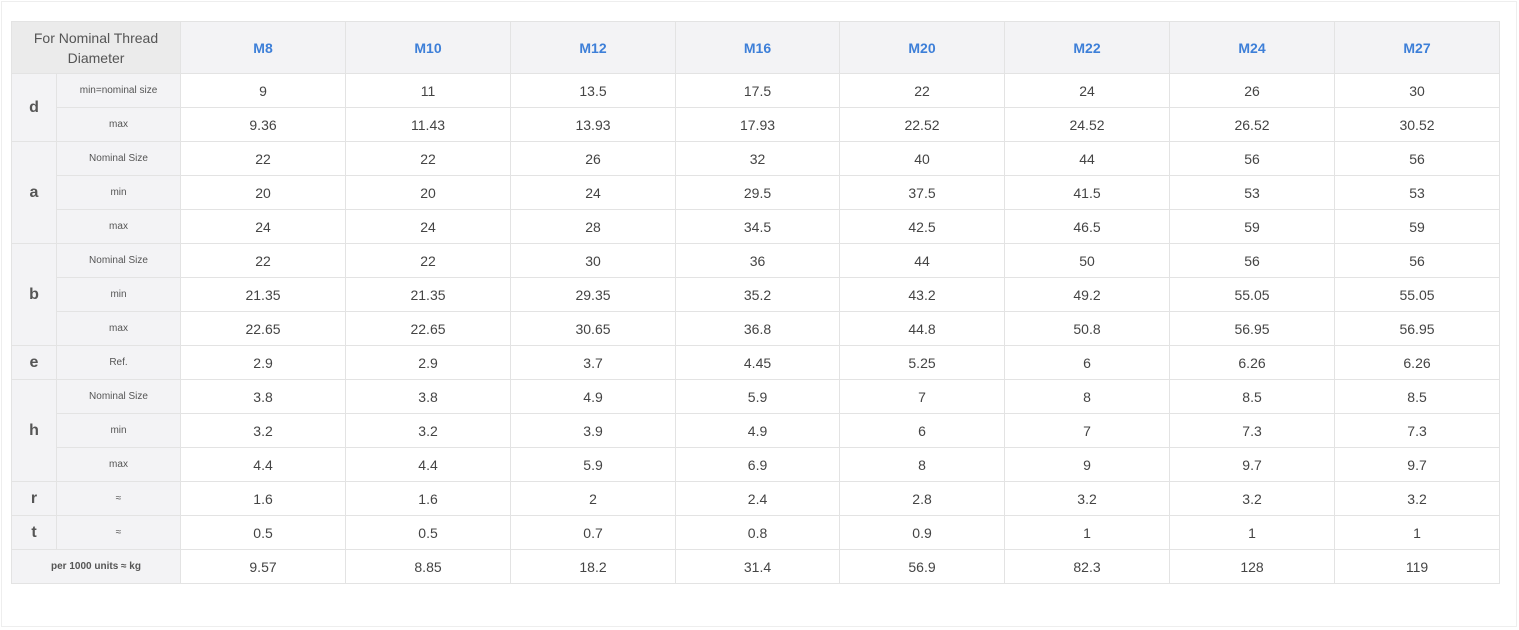  What do you see at coordinates (428, 498) in the screenshot?
I see `table-cell: 1.6` at bounding box center [428, 498].